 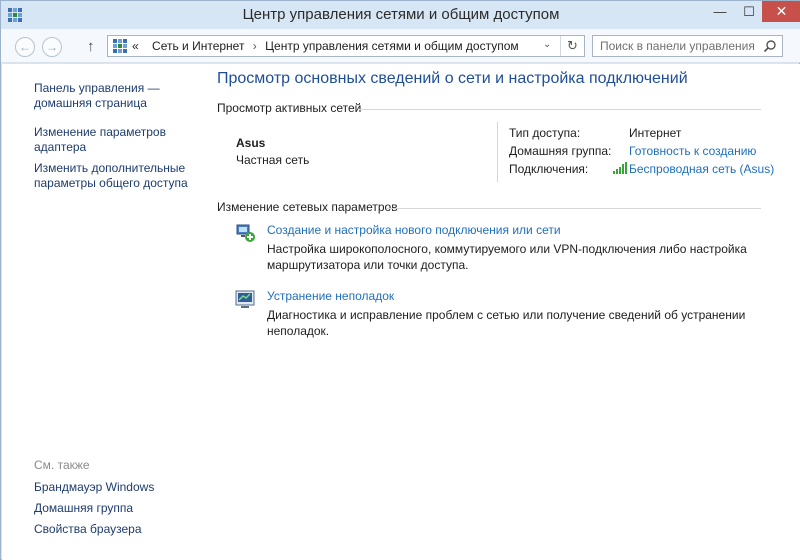 What do you see at coordinates (545, 133) in the screenshot?
I see `access-type-label: Тип доступа:` at bounding box center [545, 133].